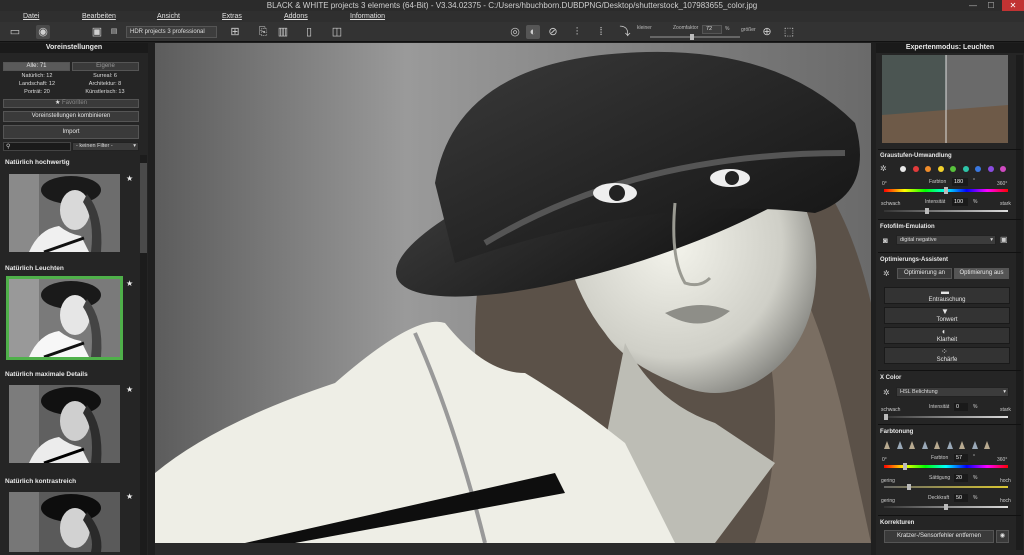 The height and width of the screenshot is (555, 1024). Describe the element at coordinates (947, 355) in the screenshot. I see `sharpness-button: ⁘ Schärfe` at that location.